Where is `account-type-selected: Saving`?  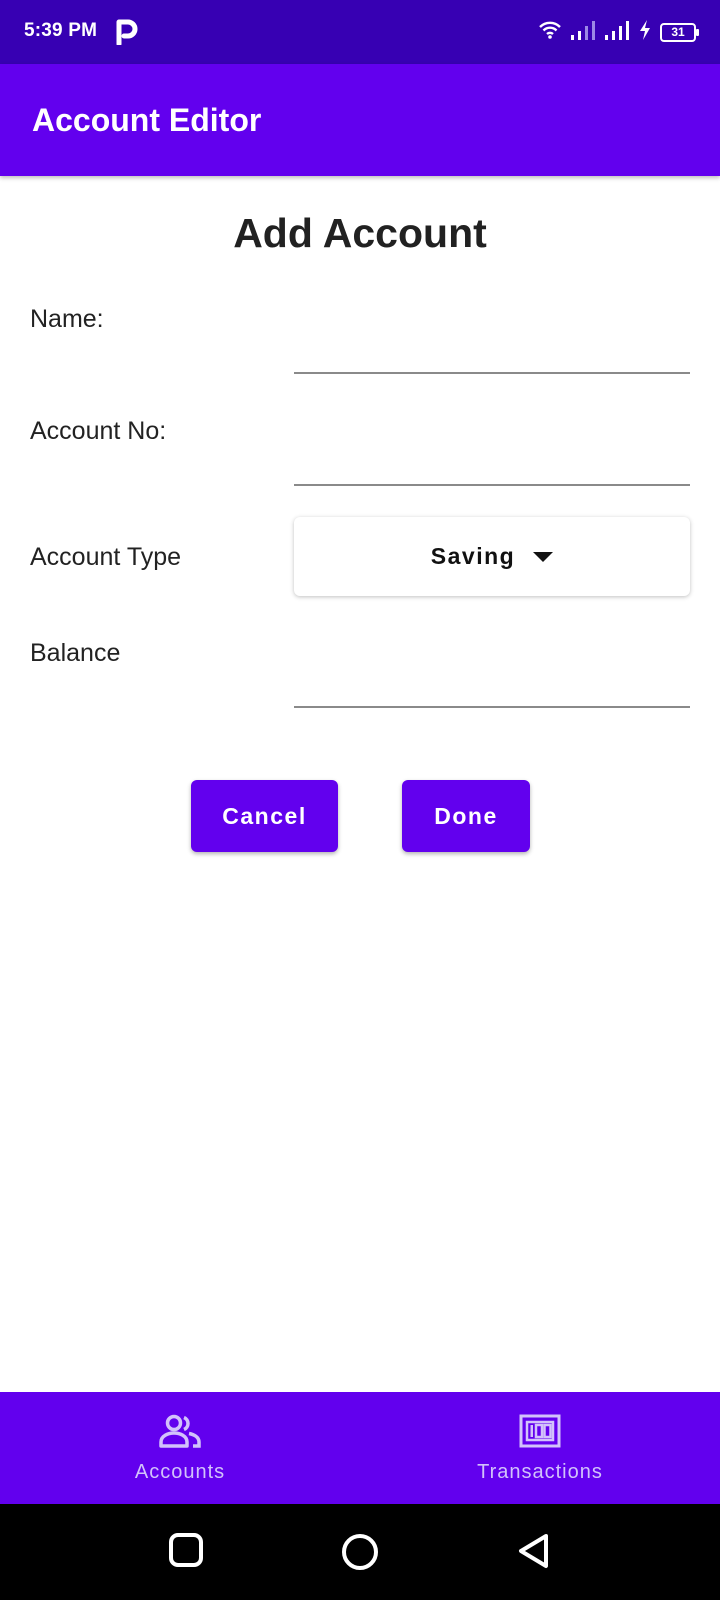 account-type-selected: Saving is located at coordinates (473, 556).